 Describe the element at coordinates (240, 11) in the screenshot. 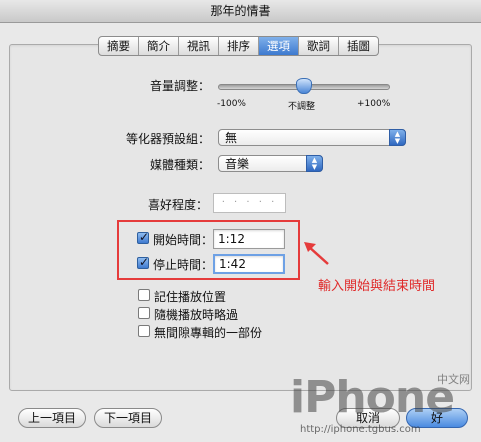

I see `window-title: 那年的情書` at that location.